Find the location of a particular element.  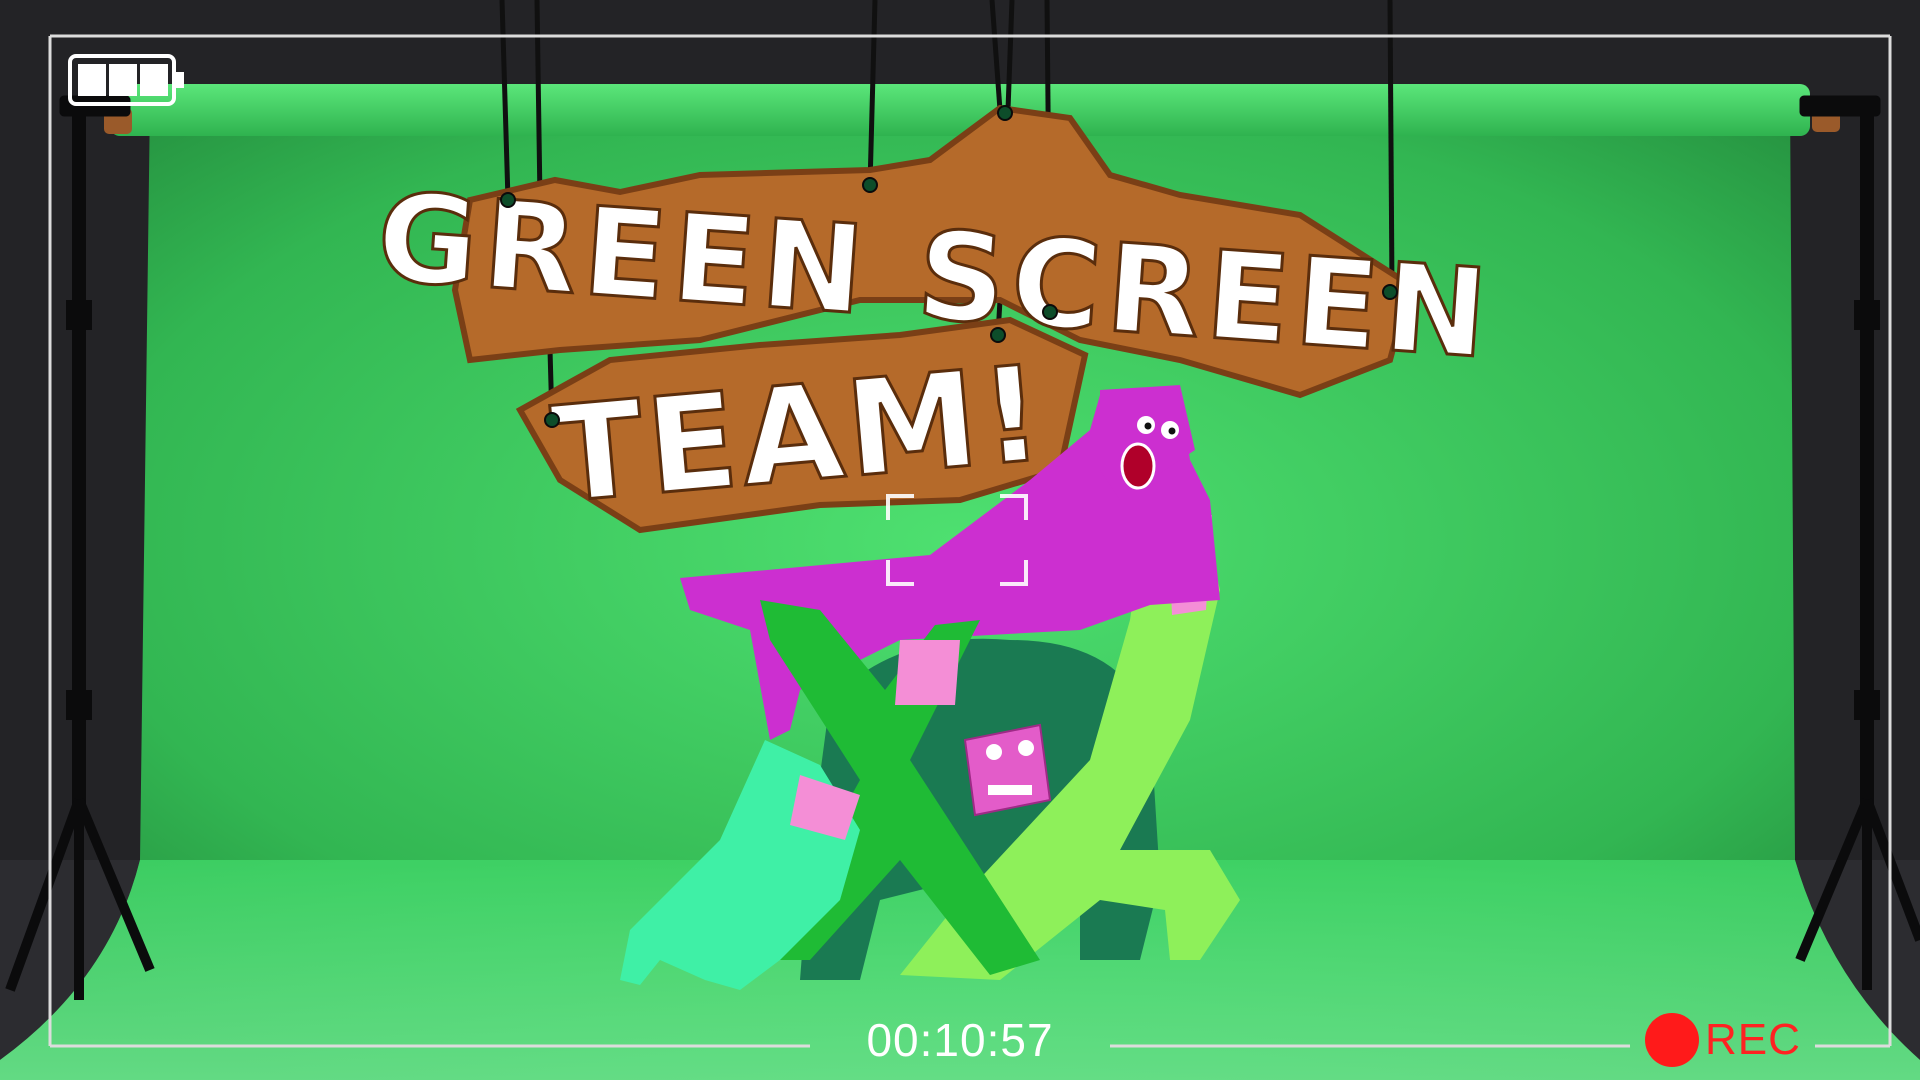

rec-label: REC is located at coordinates (1753, 1039).